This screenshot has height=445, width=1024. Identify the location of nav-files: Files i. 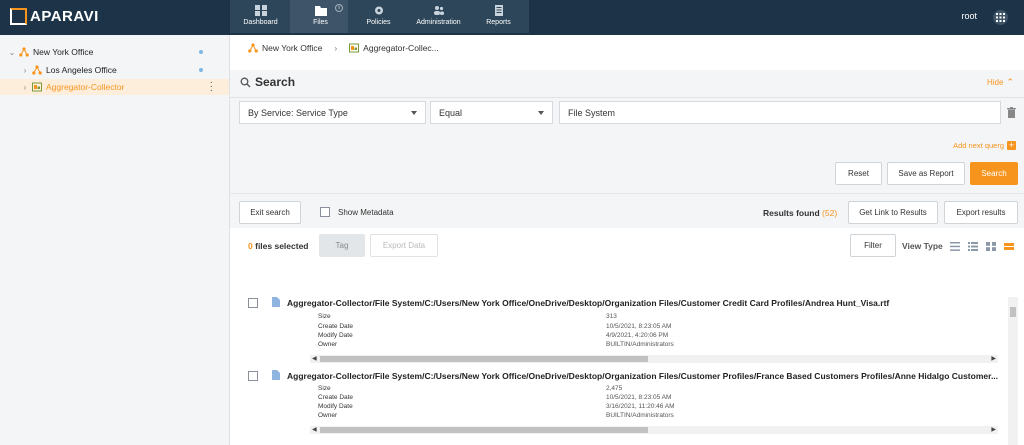
(320, 16).